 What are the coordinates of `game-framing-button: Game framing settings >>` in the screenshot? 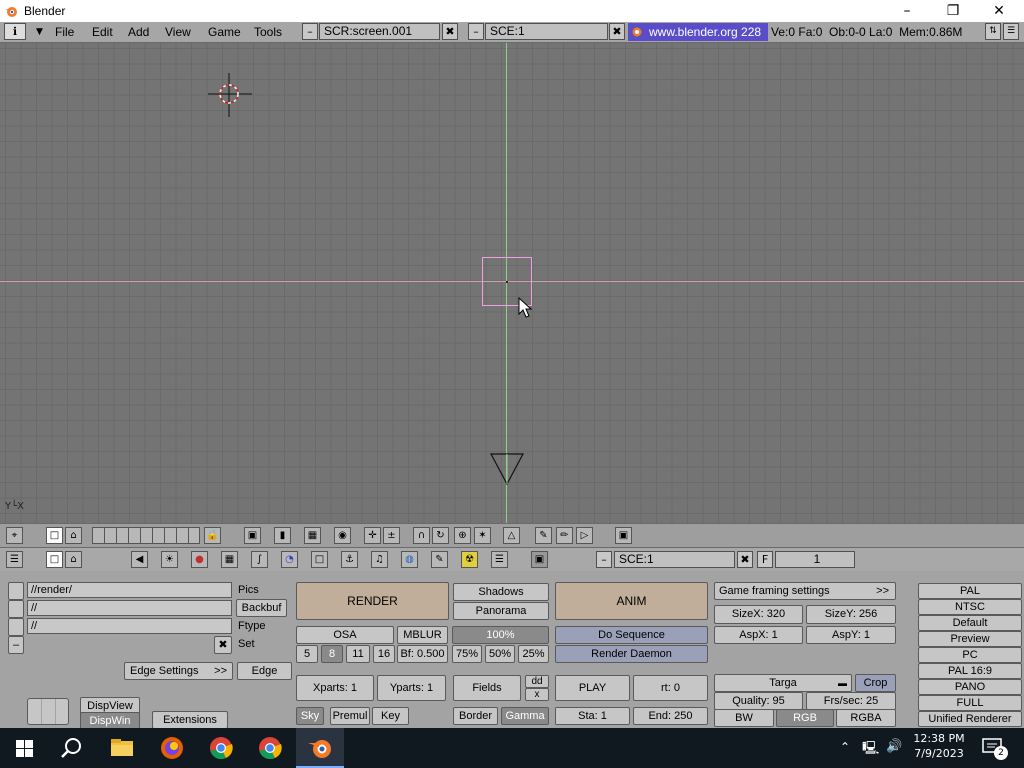 It's located at (805, 591).